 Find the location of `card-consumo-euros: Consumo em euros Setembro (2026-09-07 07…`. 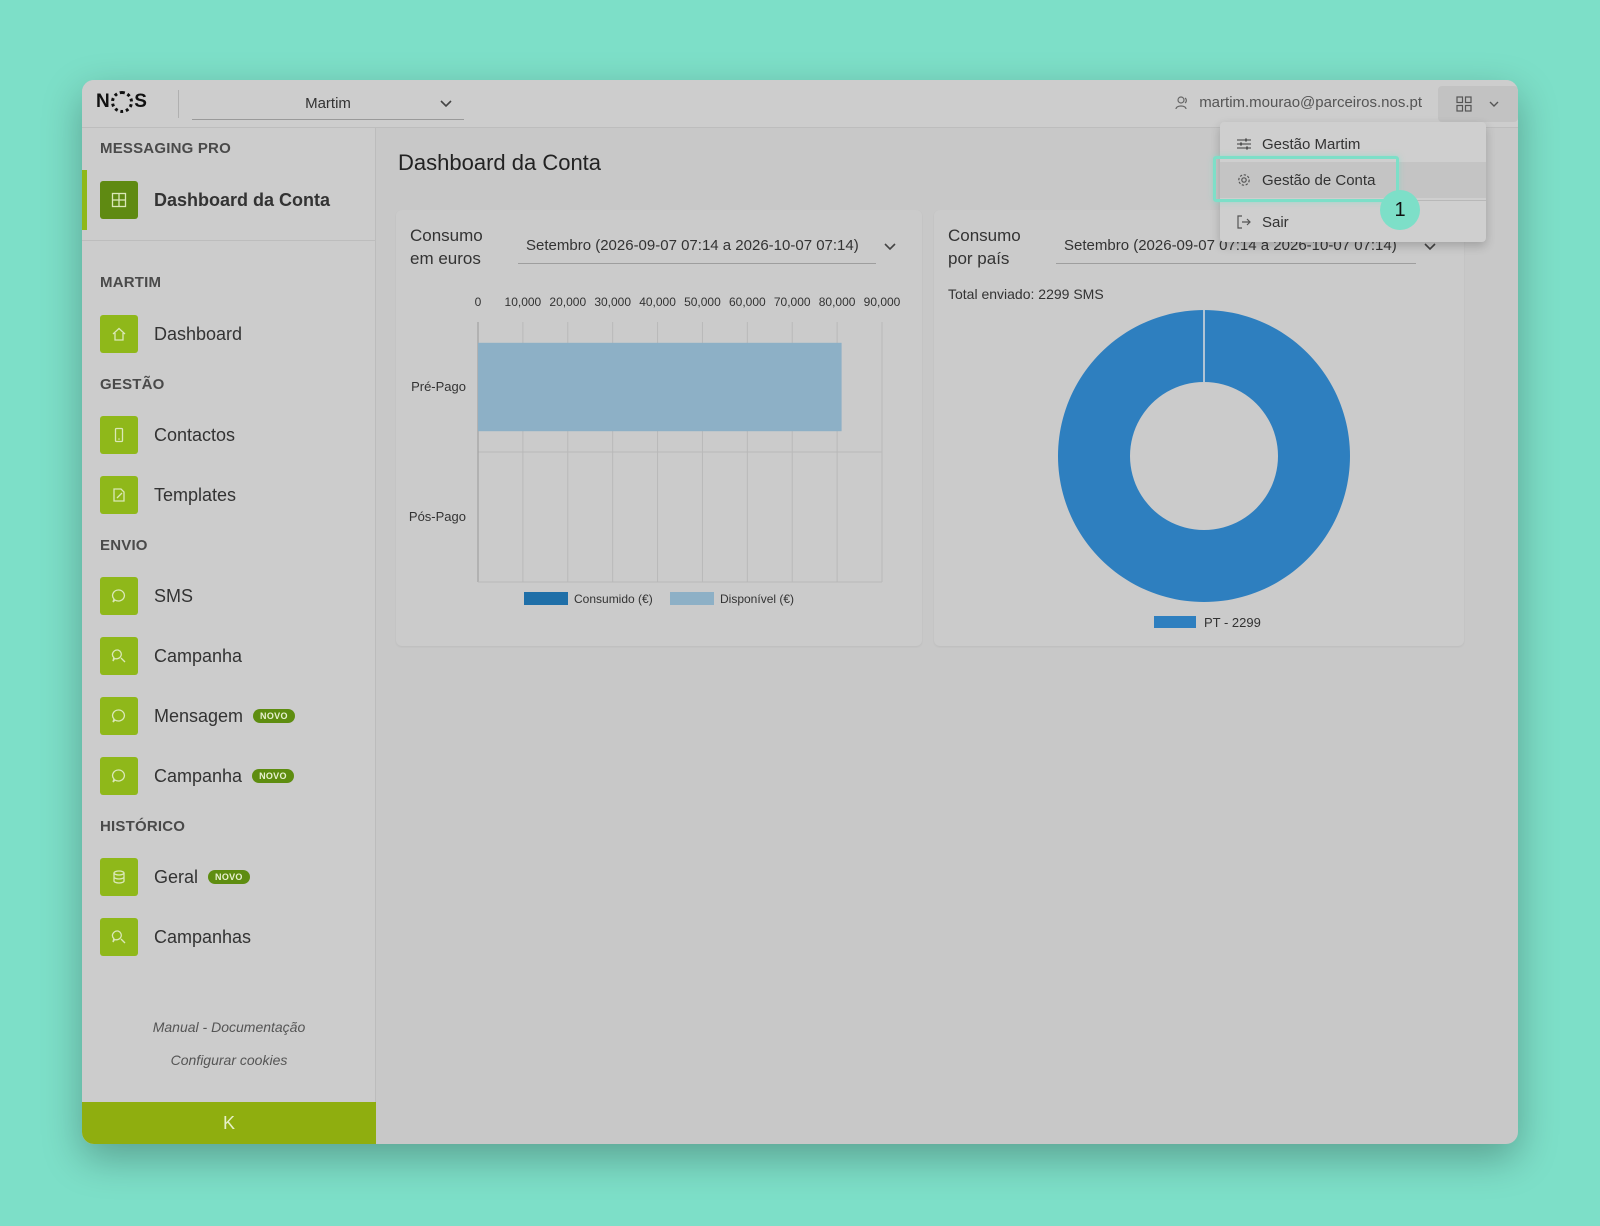

card-consumo-euros: Consumo em euros Setembro (2026-09-07 07… is located at coordinates (659, 428).